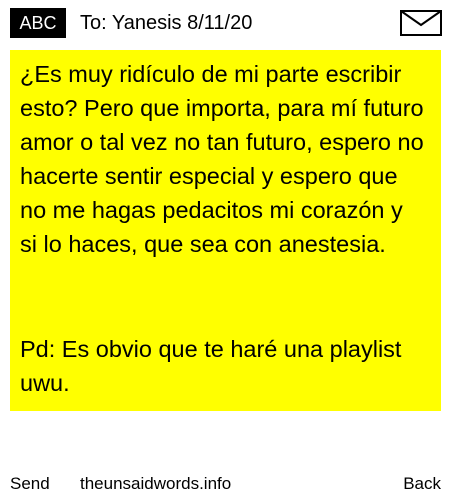 This screenshot has height=500, width=450. I want to click on footer-bar: Send theunsaidwords.info Back, so click(225, 485).